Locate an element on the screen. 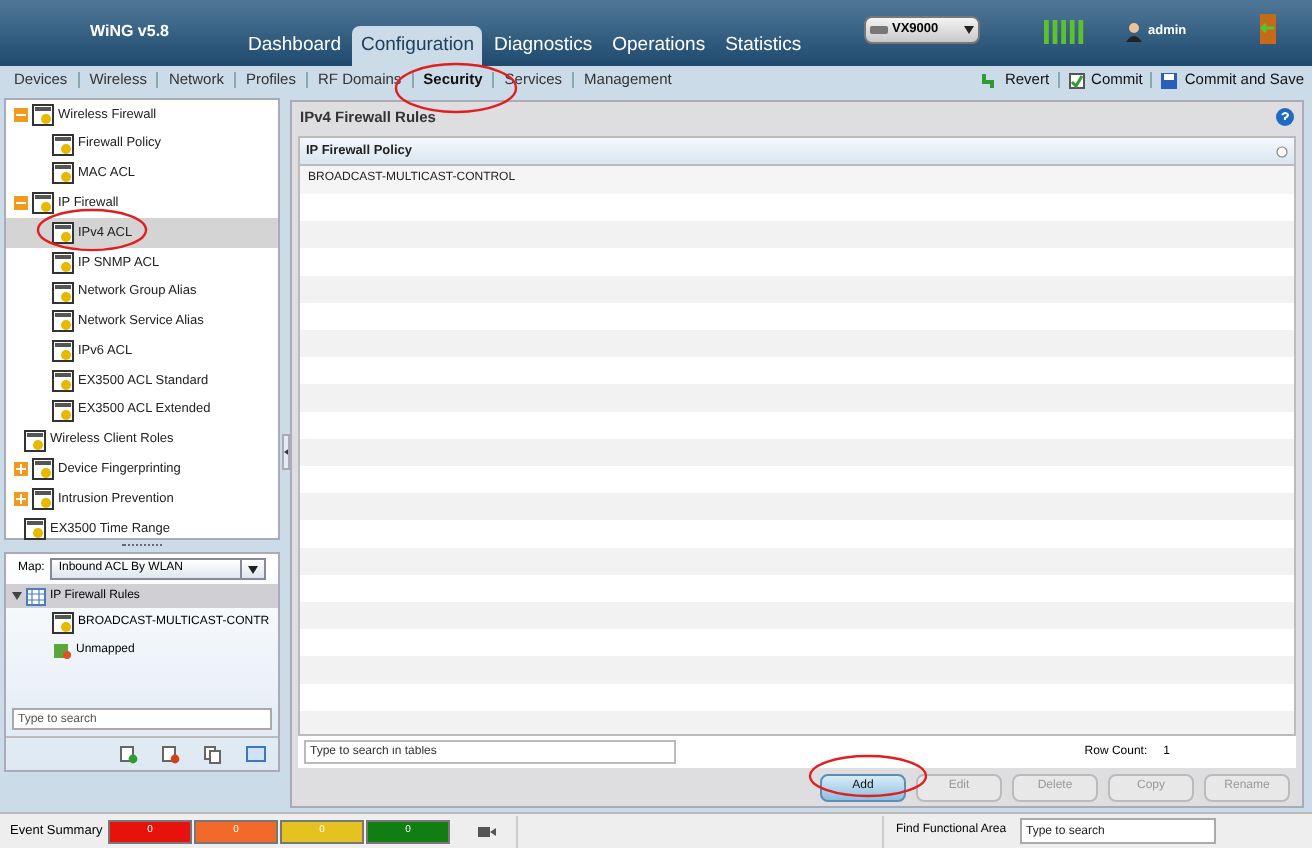 The width and height of the screenshot is (1312, 848). app-title: WiNG v5.8 is located at coordinates (129, 32).